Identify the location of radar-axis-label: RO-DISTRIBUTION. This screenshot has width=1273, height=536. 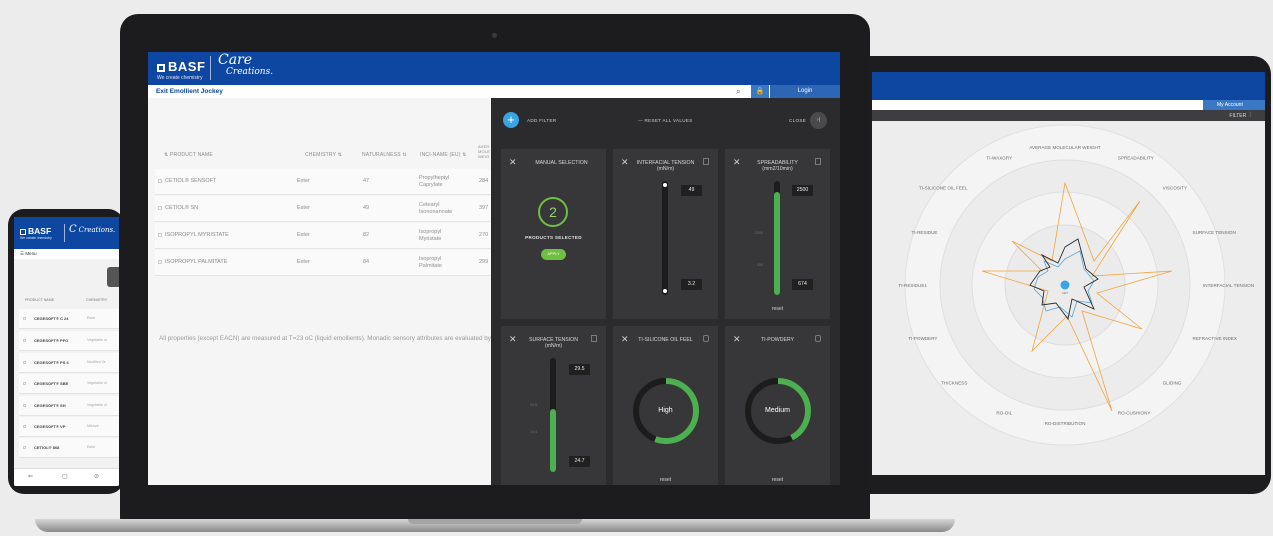
(1065, 423).